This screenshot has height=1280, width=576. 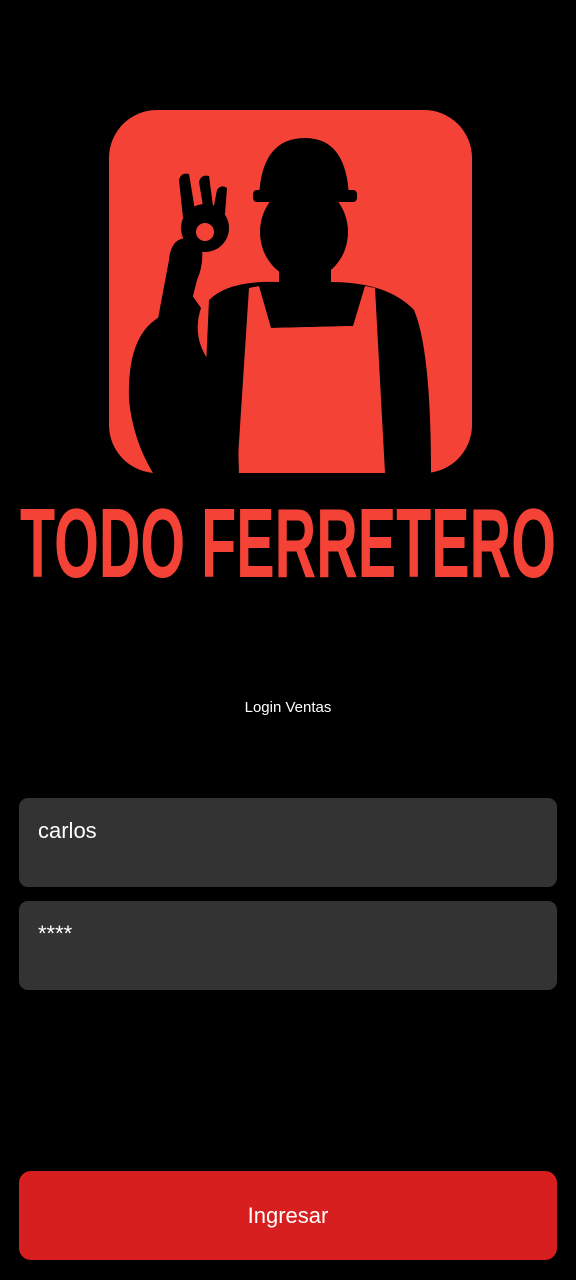 I want to click on login-subtitle: Login Ventas, so click(x=288, y=707).